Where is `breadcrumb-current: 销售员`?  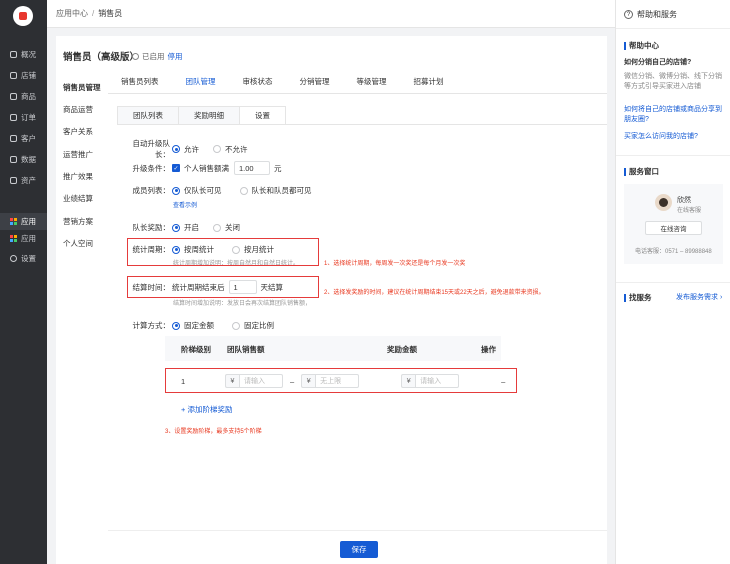 breadcrumb-current: 销售员 is located at coordinates (110, 13).